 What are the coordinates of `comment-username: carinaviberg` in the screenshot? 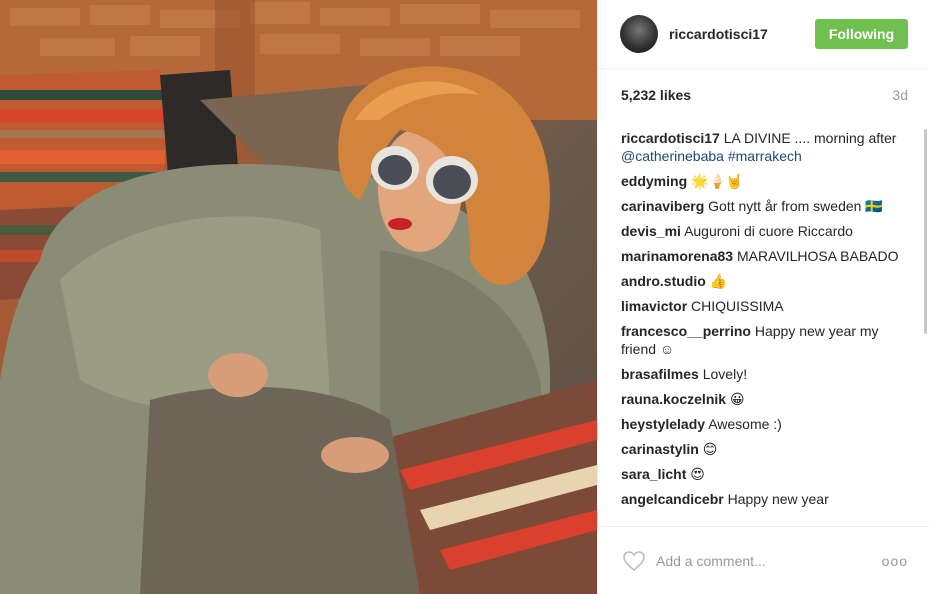 It's located at (662, 206).